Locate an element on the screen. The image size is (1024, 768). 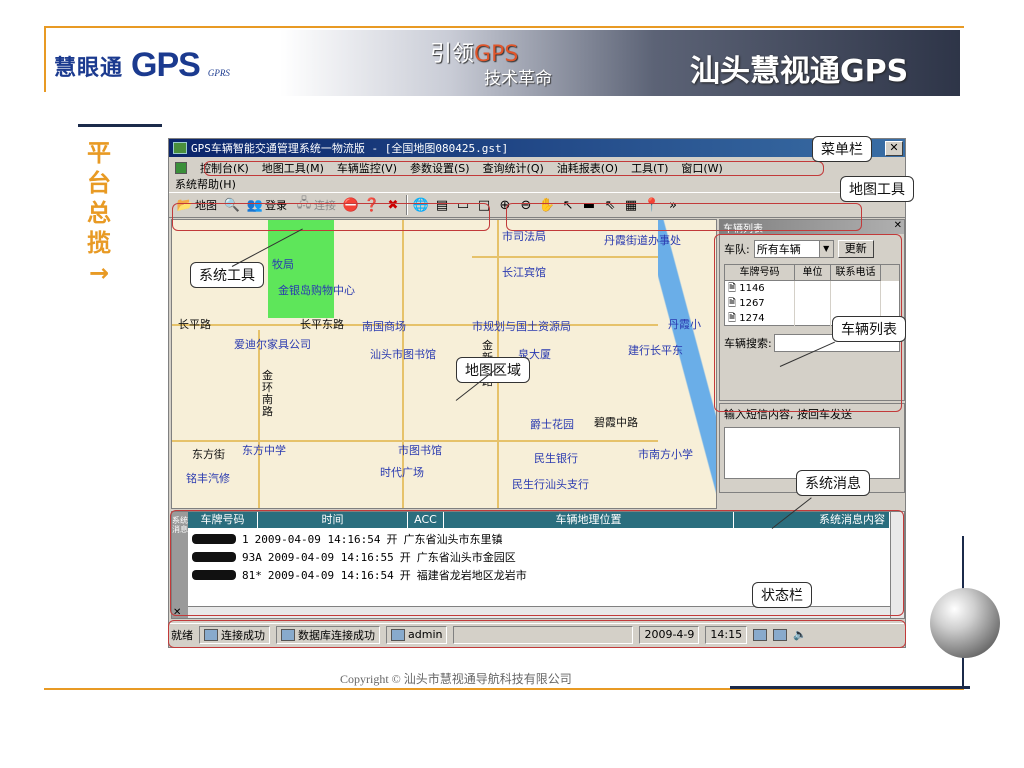
callout-systools: 系统工具 is located at coordinates (227, 275).